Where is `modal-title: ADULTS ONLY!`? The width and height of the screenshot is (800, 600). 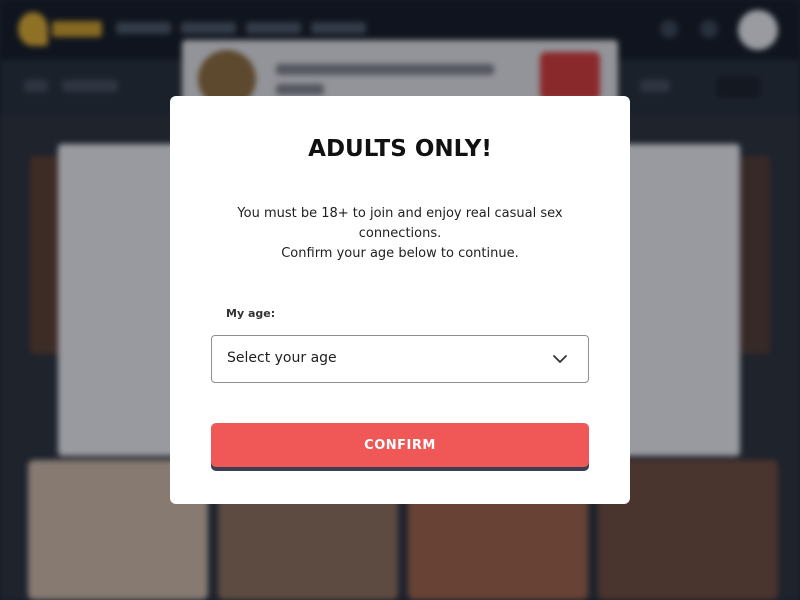
modal-title: ADULTS ONLY! is located at coordinates (400, 149).